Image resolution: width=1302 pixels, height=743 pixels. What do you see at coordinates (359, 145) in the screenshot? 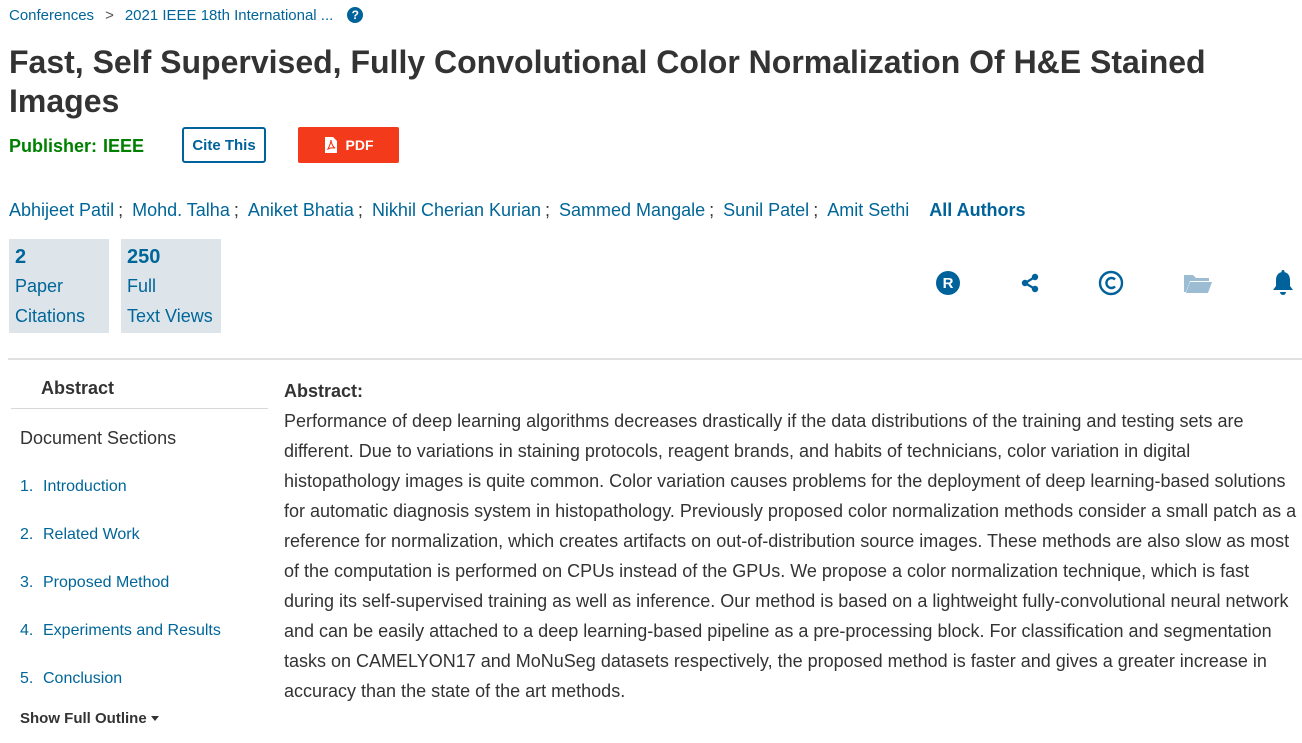
I see `pdf-button-label: PDF` at bounding box center [359, 145].